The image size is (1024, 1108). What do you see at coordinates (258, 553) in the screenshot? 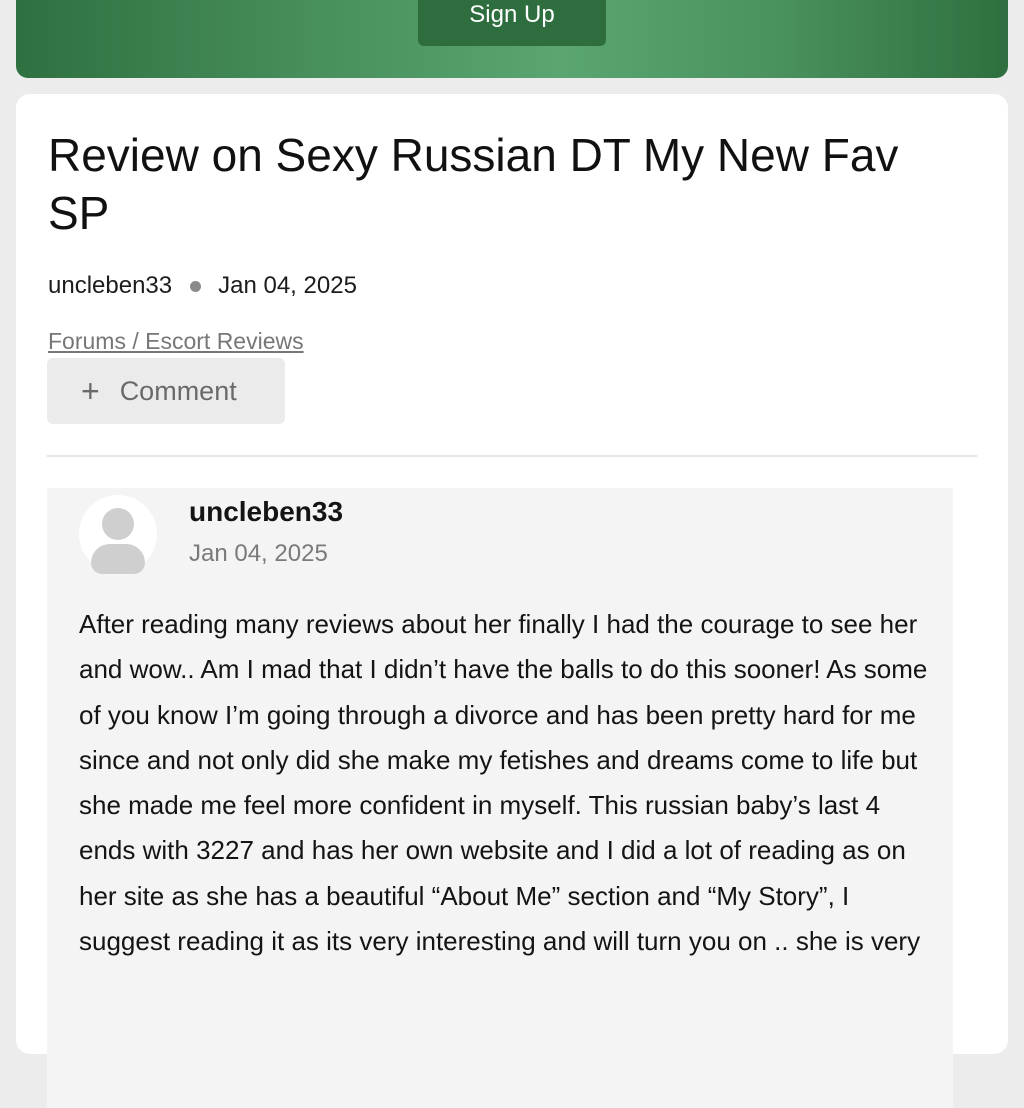
I see `post-date: Jan 04, 2025` at bounding box center [258, 553].